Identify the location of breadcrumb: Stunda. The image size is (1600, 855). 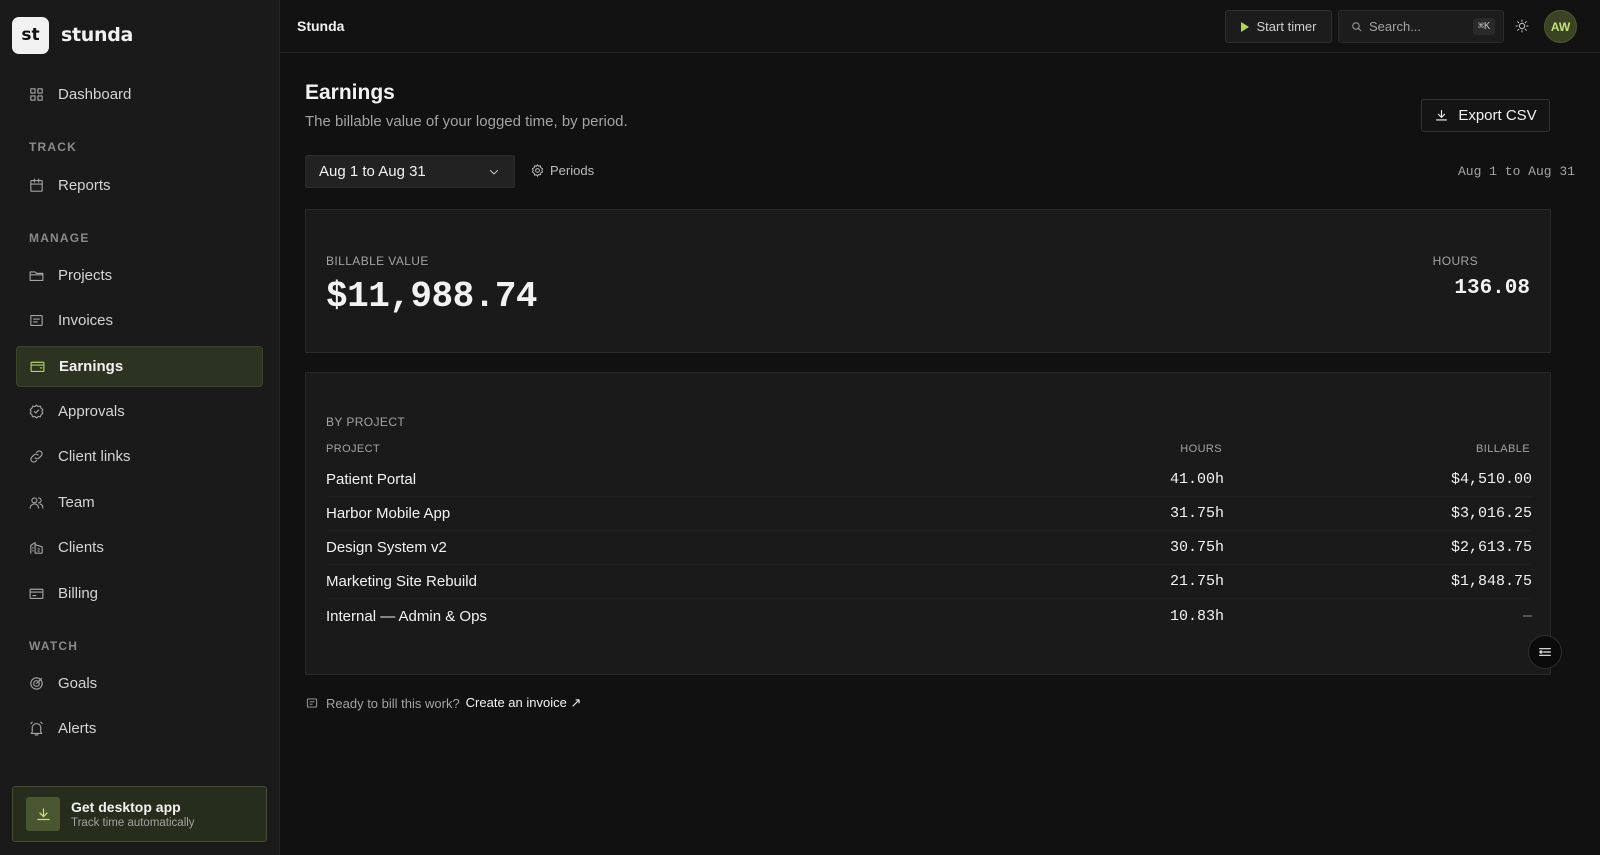
(321, 26).